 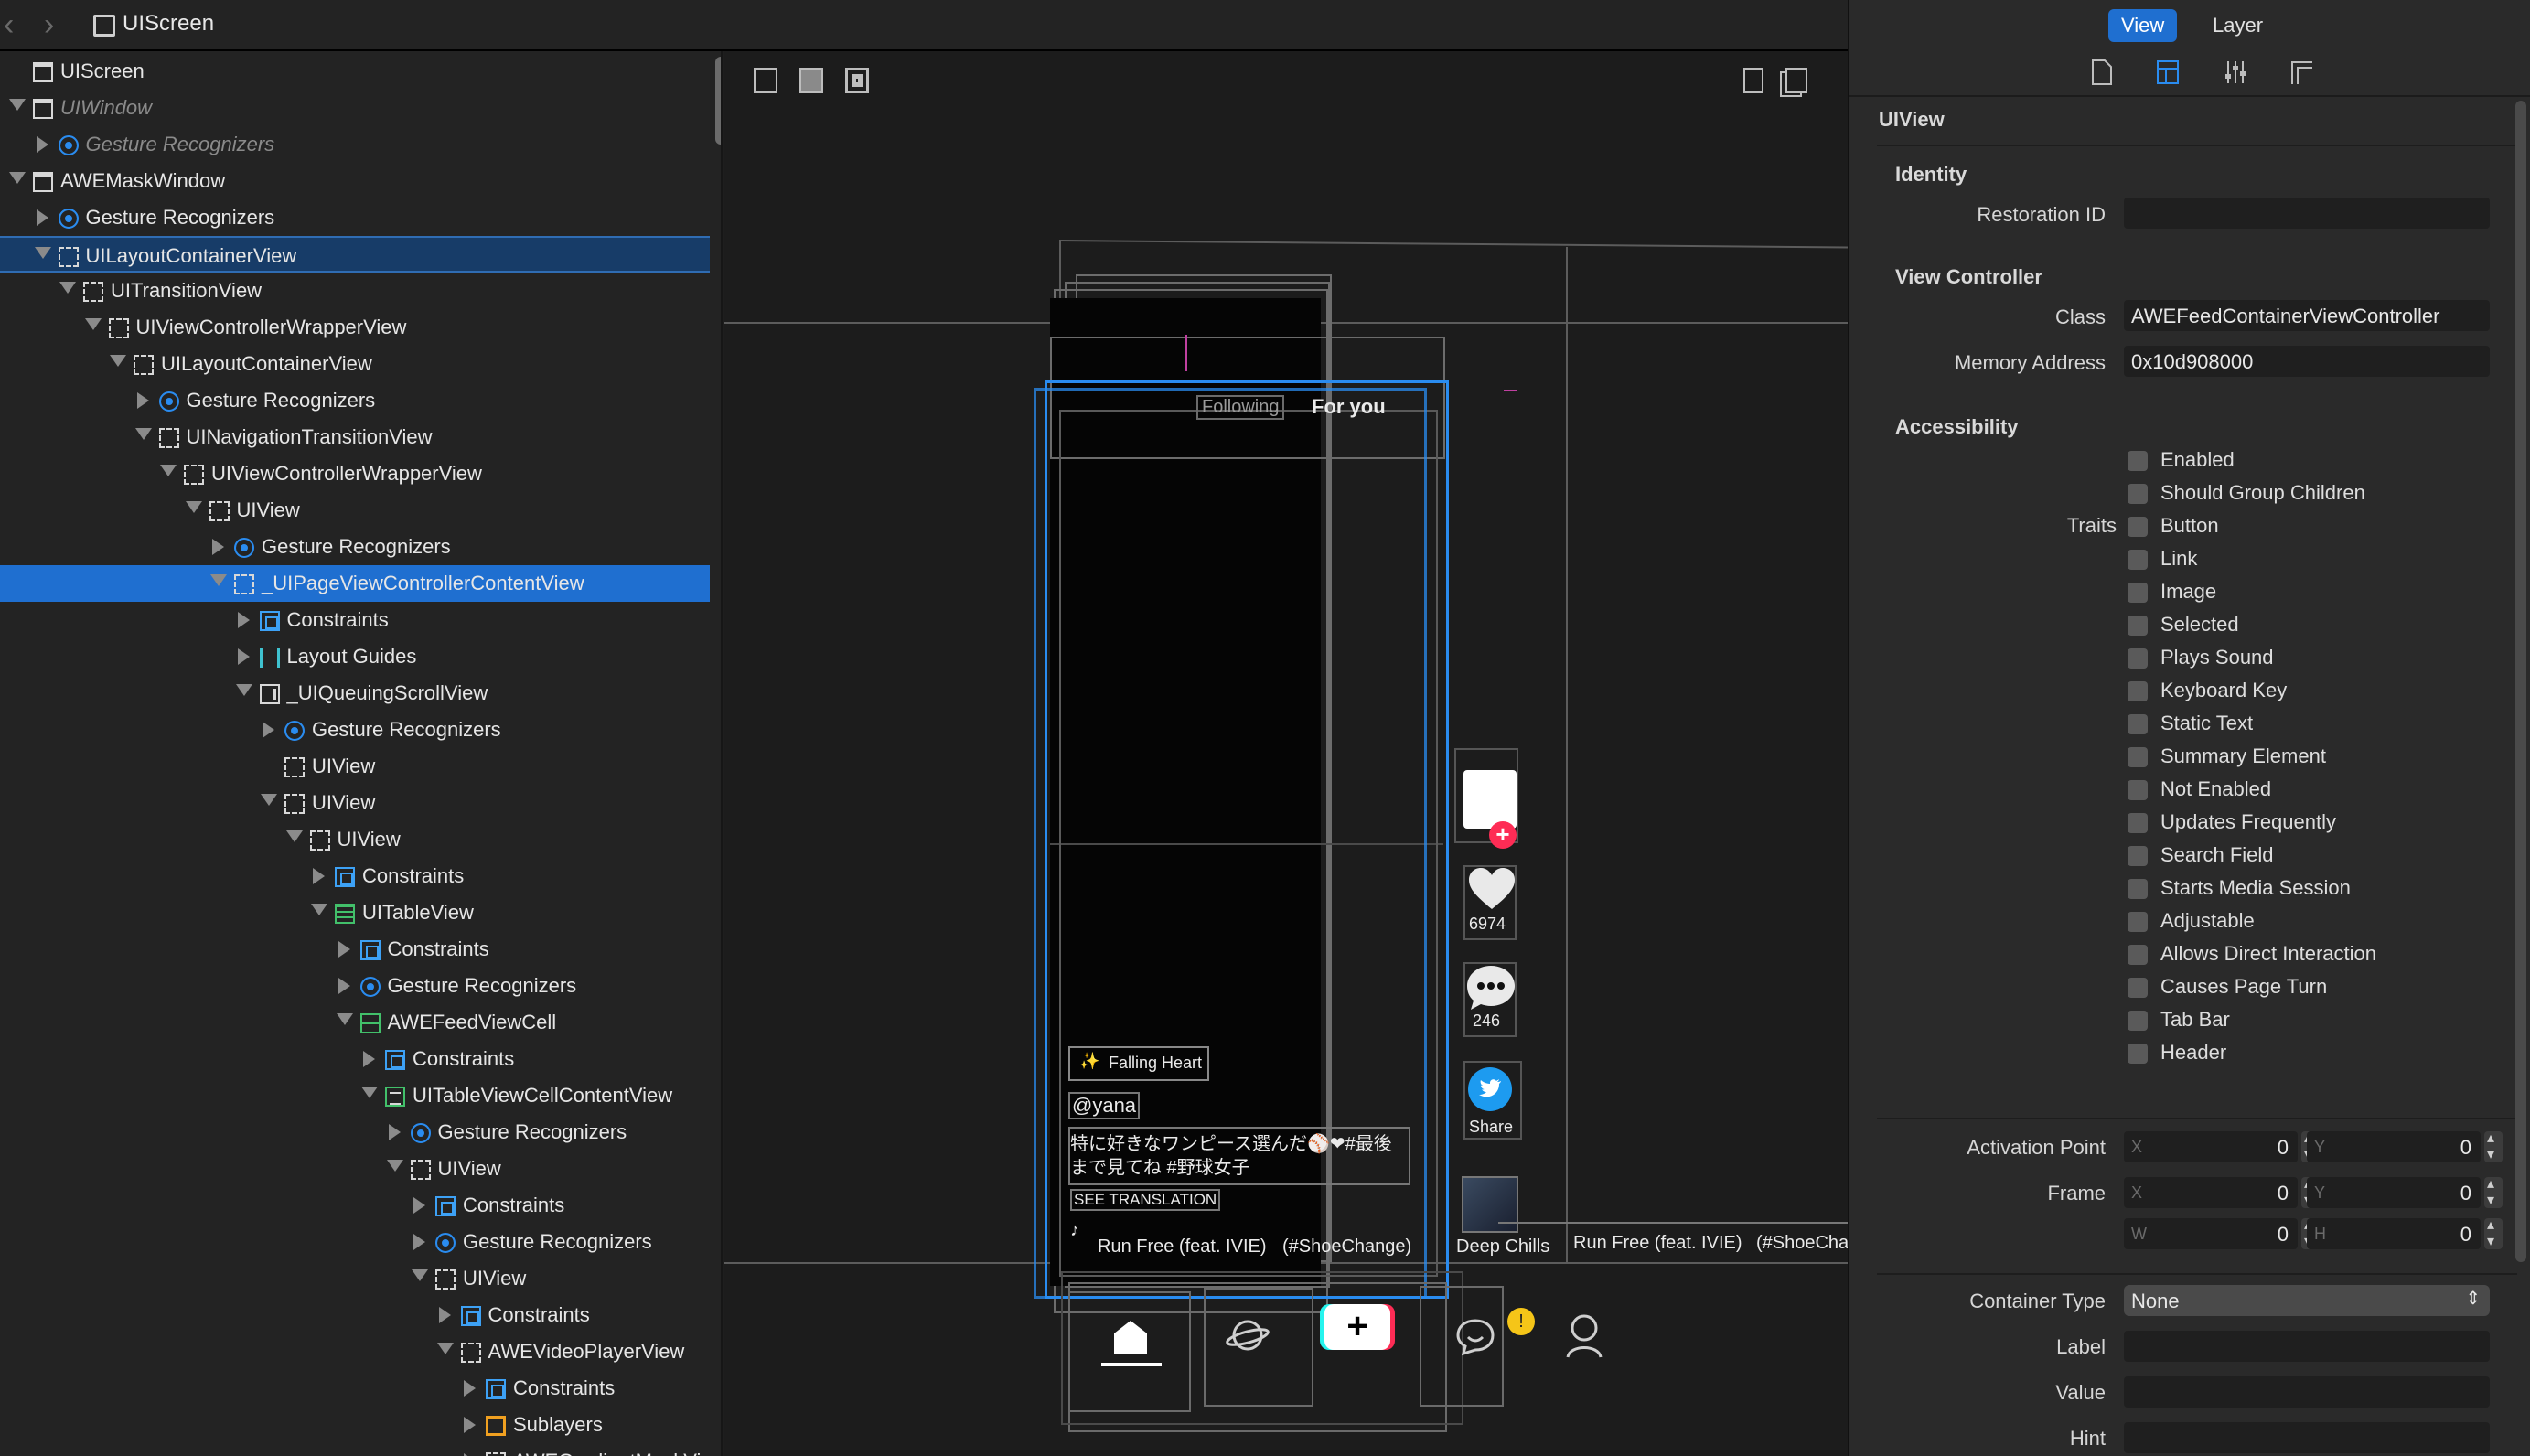 What do you see at coordinates (1490, 1089) in the screenshot?
I see `twitter-share-icon` at bounding box center [1490, 1089].